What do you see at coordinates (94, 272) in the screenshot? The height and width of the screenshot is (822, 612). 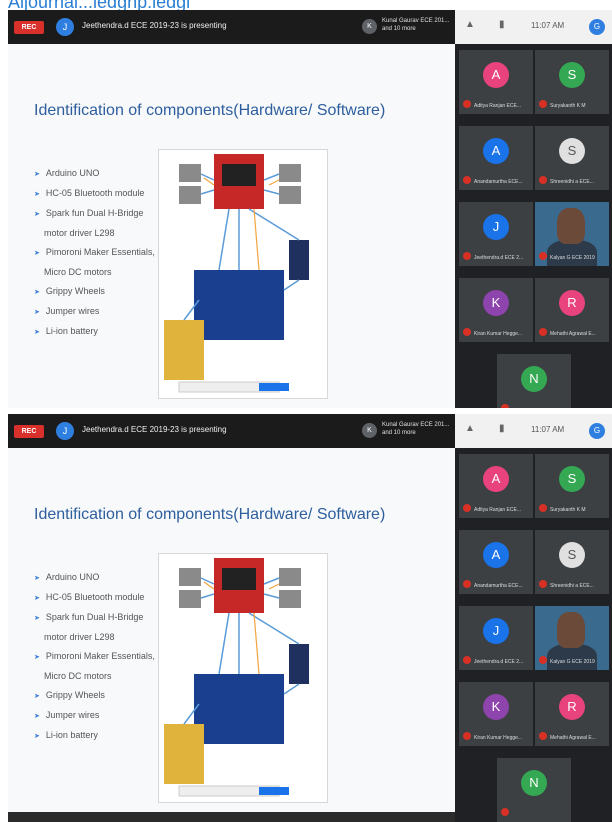 I see `slide-bullet: Micro DC motors` at bounding box center [94, 272].